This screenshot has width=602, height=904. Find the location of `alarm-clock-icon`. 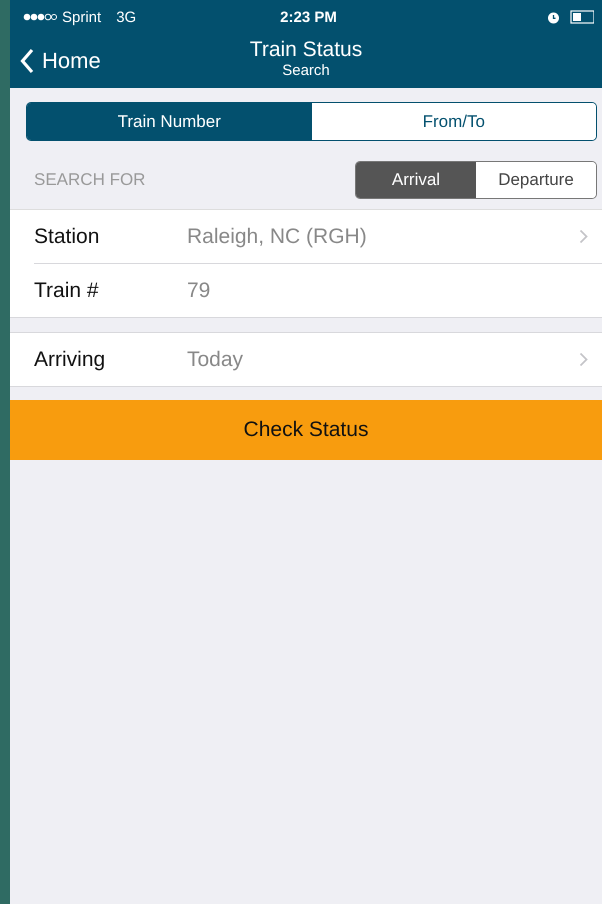

alarm-clock-icon is located at coordinates (553, 17).